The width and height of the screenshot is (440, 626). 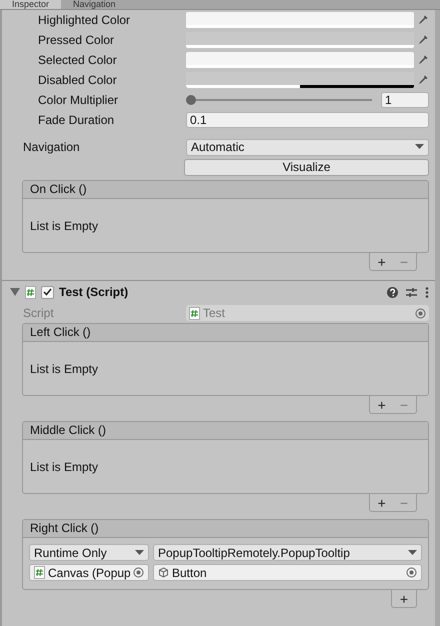 What do you see at coordinates (31, 4) in the screenshot?
I see `window-tab: Inspector` at bounding box center [31, 4].